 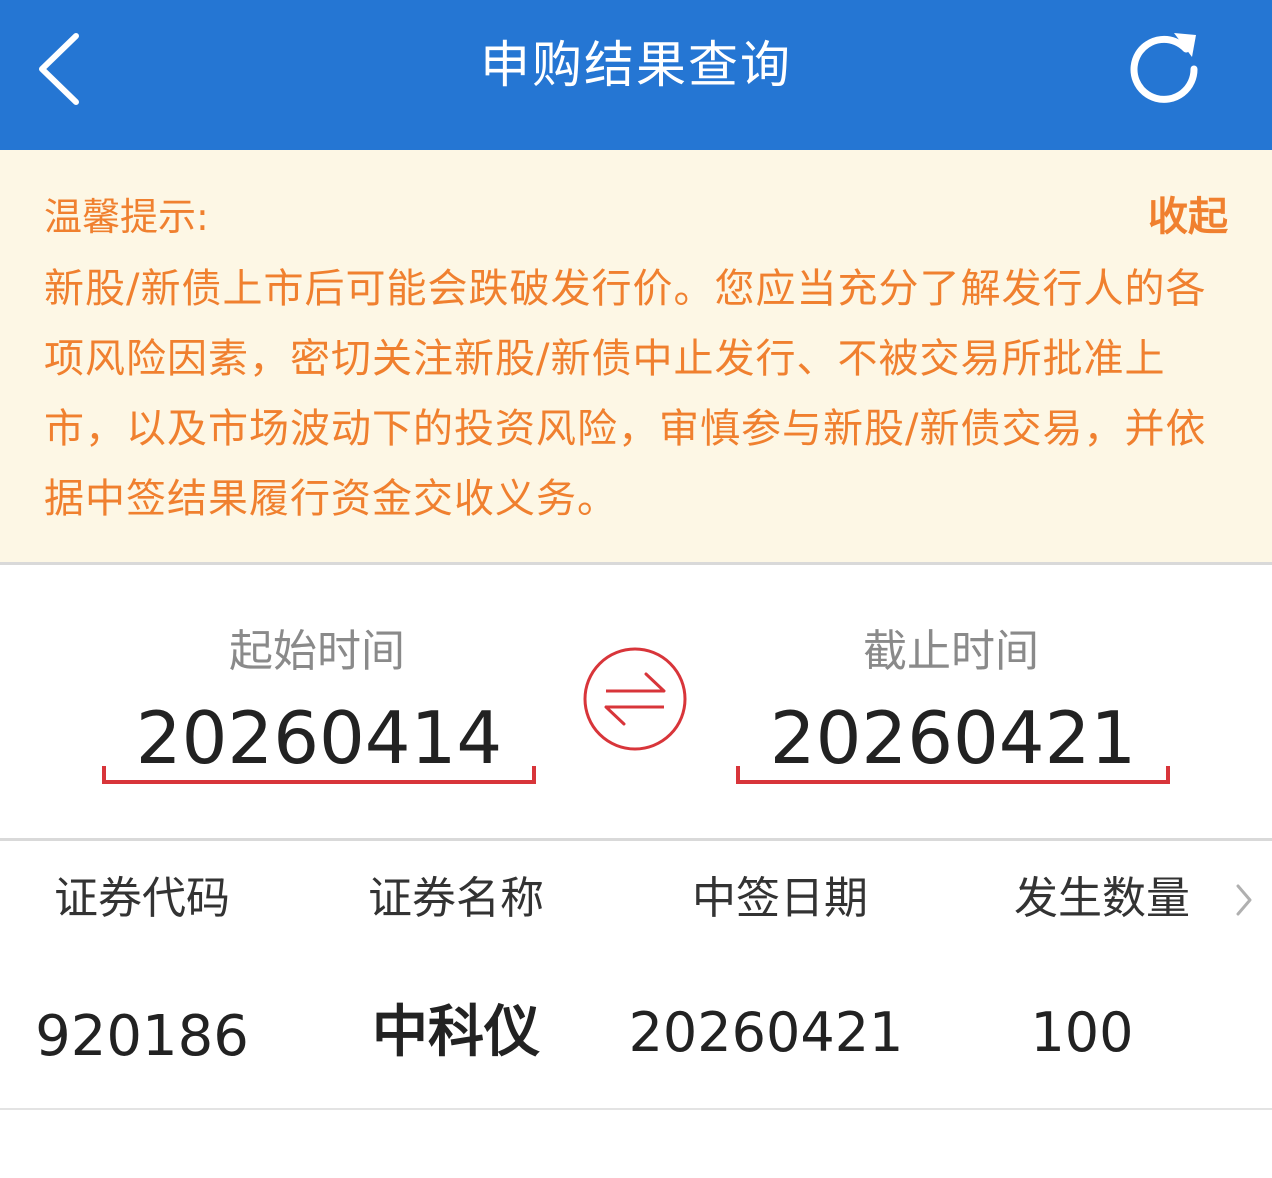 What do you see at coordinates (1244, 900) in the screenshot?
I see `chevron-right-icon` at bounding box center [1244, 900].